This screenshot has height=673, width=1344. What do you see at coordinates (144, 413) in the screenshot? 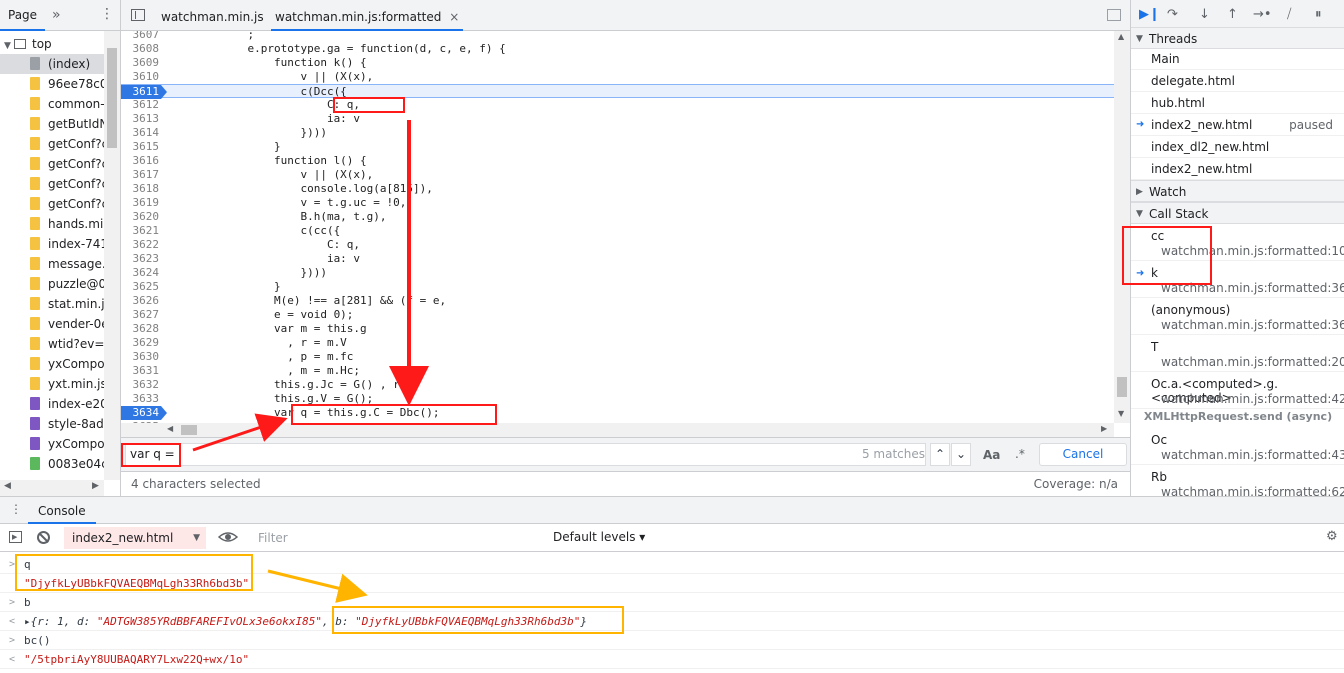
I see `breakpoint-marker: 3634` at bounding box center [144, 413].